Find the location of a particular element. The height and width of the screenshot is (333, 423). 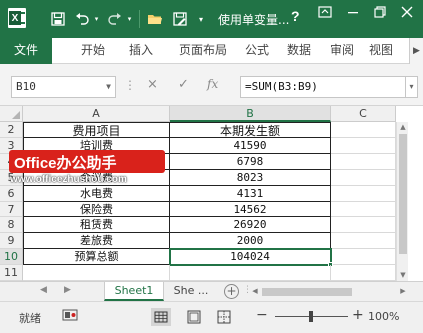

chevron-down-icon: ▼ is located at coordinates (108, 87).